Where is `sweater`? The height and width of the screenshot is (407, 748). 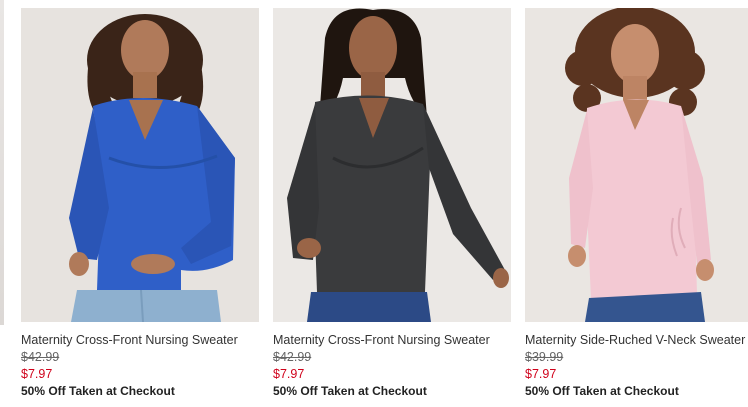 sweater is located at coordinates (642, 199).